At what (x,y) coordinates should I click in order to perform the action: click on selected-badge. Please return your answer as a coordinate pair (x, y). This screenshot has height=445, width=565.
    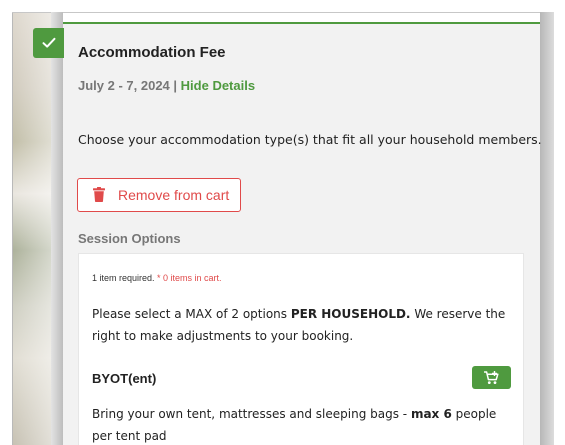
    Looking at the image, I should click on (48, 43).